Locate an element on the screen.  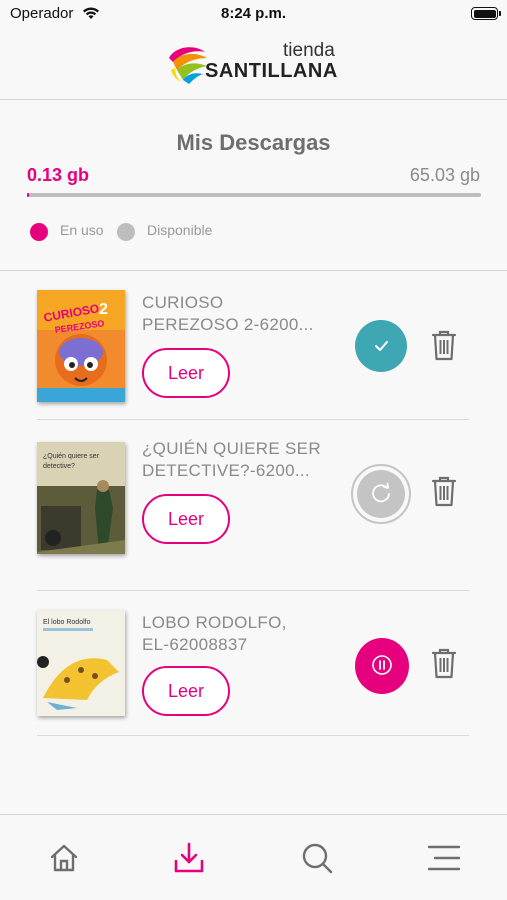
book-title-line1: LOBO RODOLFO, is located at coordinates (214, 622).